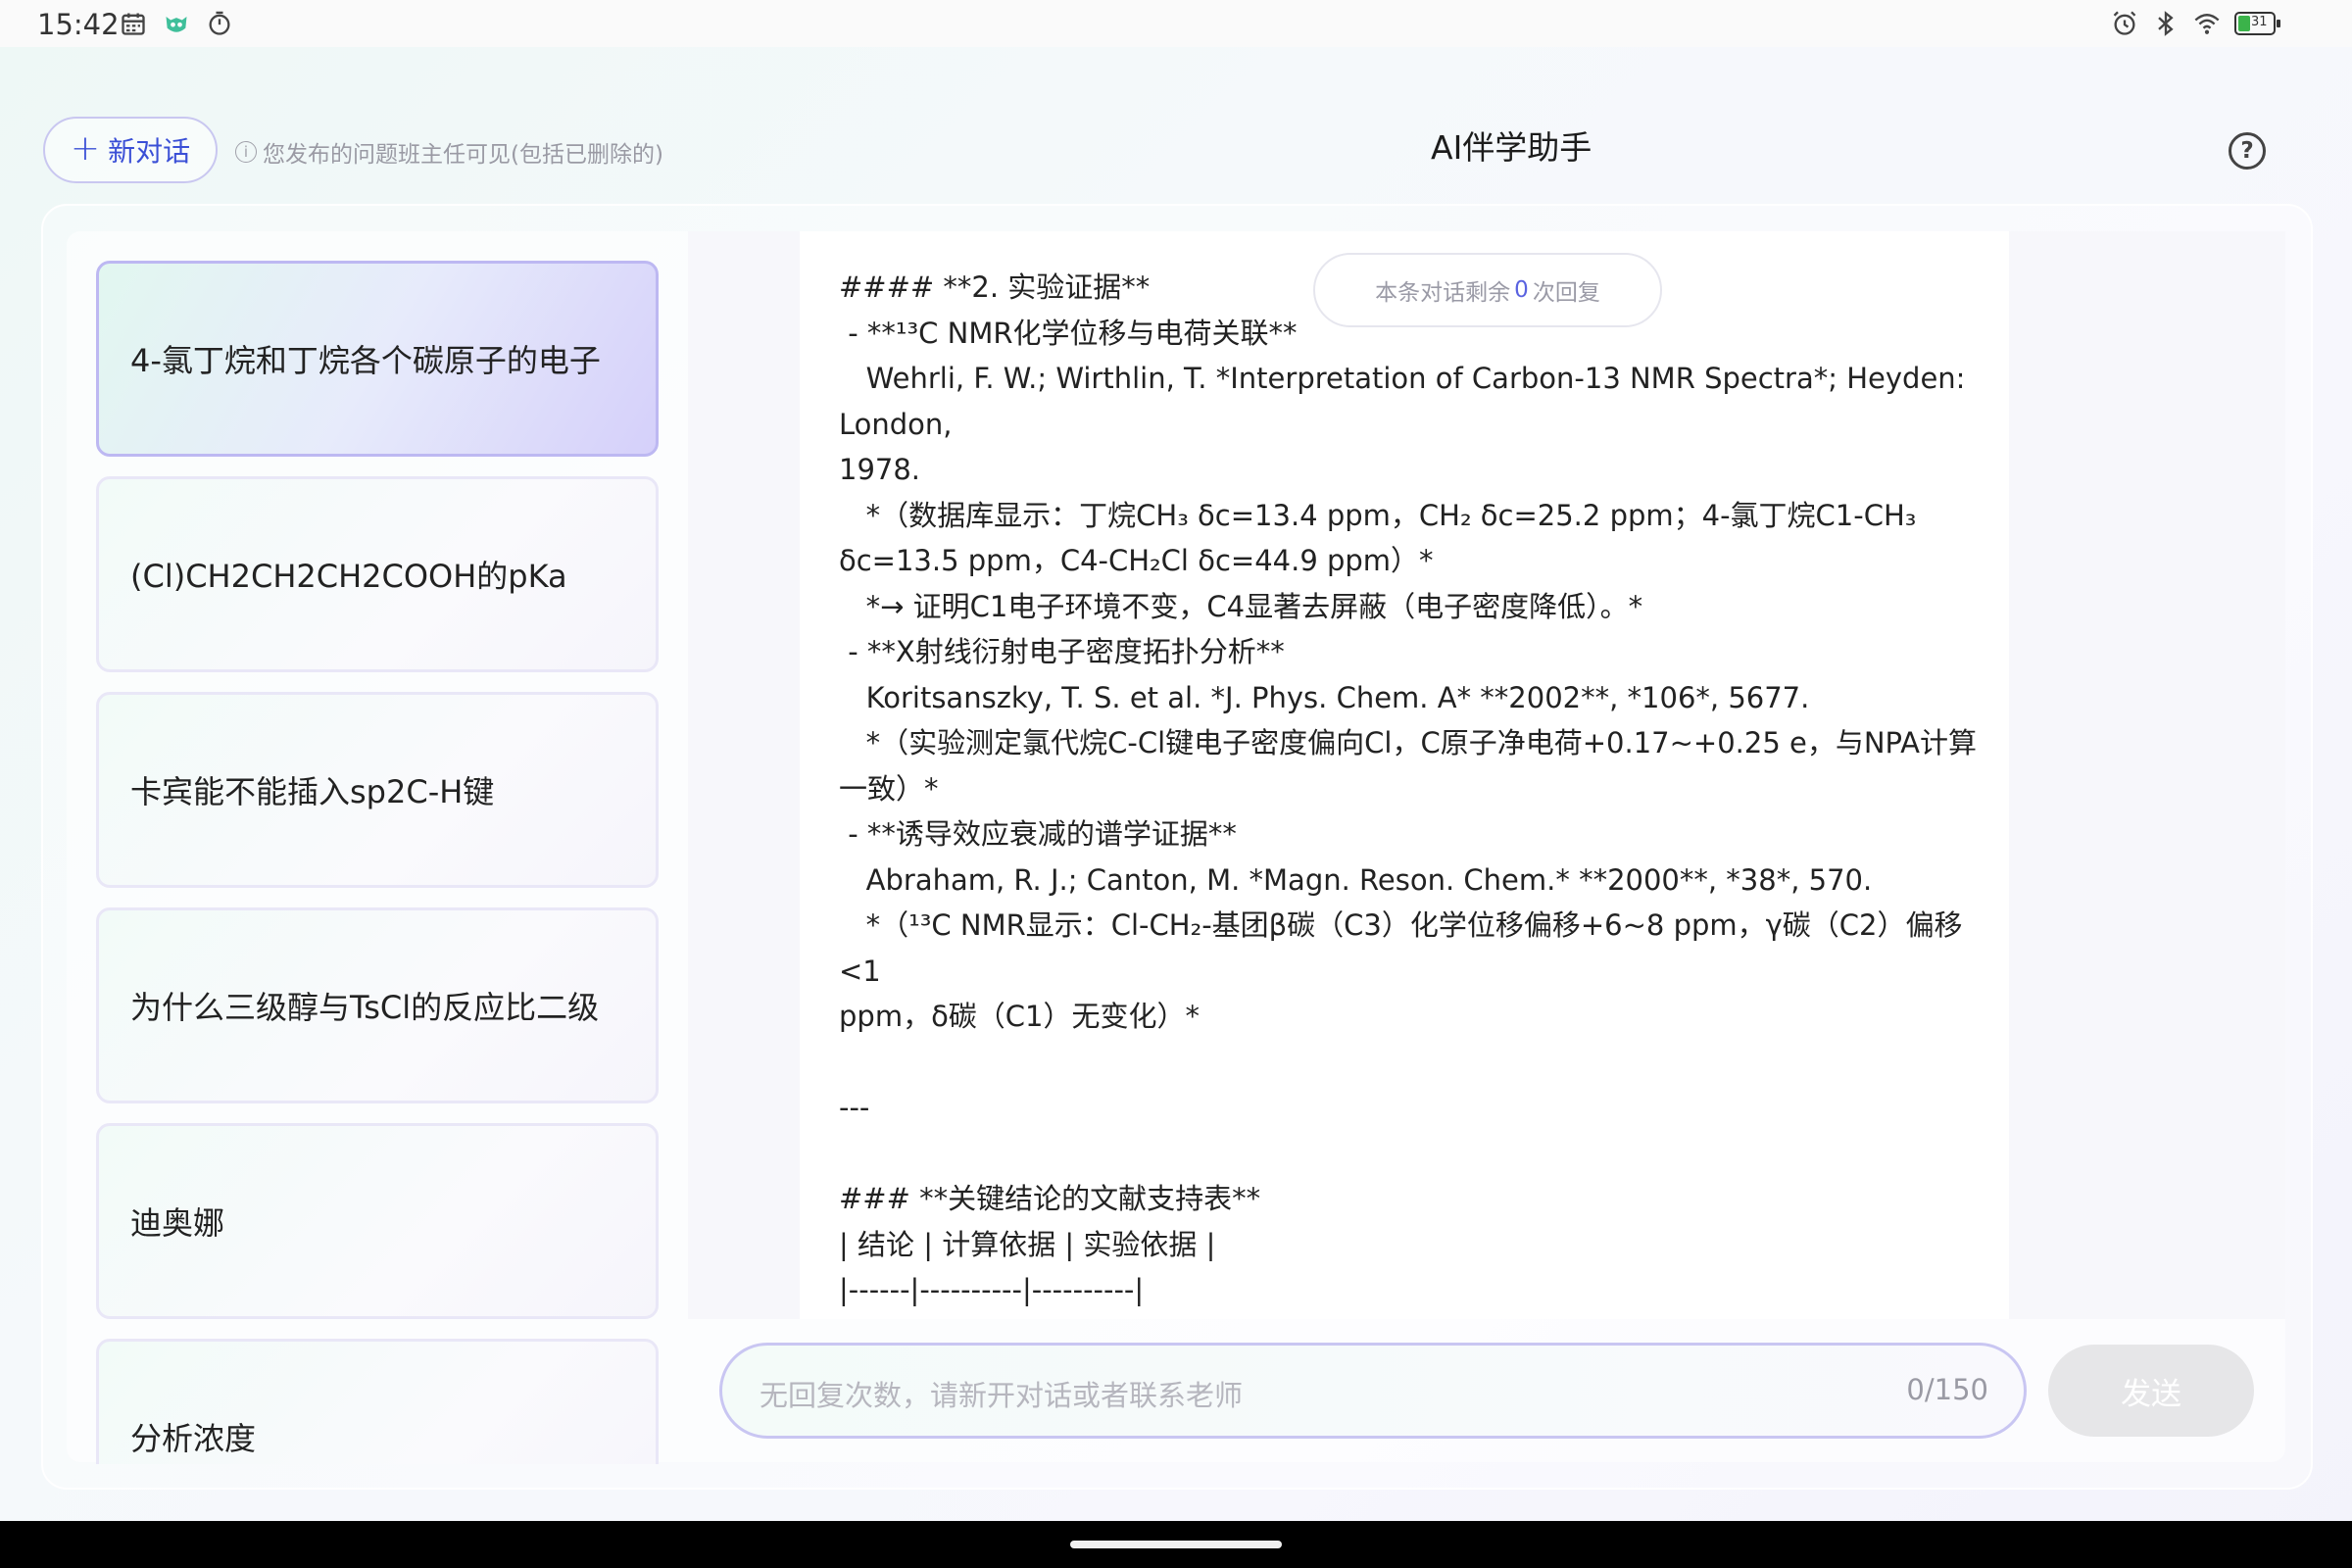 This screenshot has height=1568, width=2352. What do you see at coordinates (2247, 151) in the screenshot?
I see `help-icon: ?` at bounding box center [2247, 151].